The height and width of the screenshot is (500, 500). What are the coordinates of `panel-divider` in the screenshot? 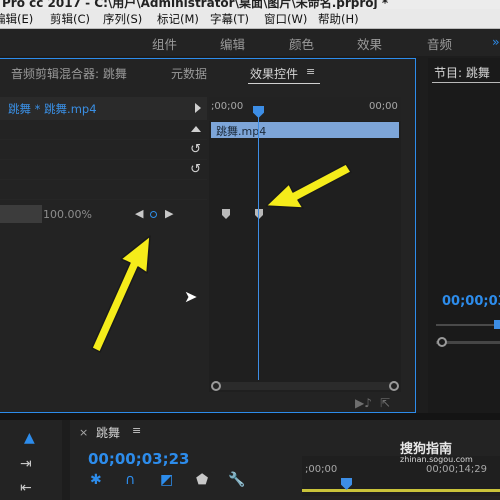 It's located at (250, 416).